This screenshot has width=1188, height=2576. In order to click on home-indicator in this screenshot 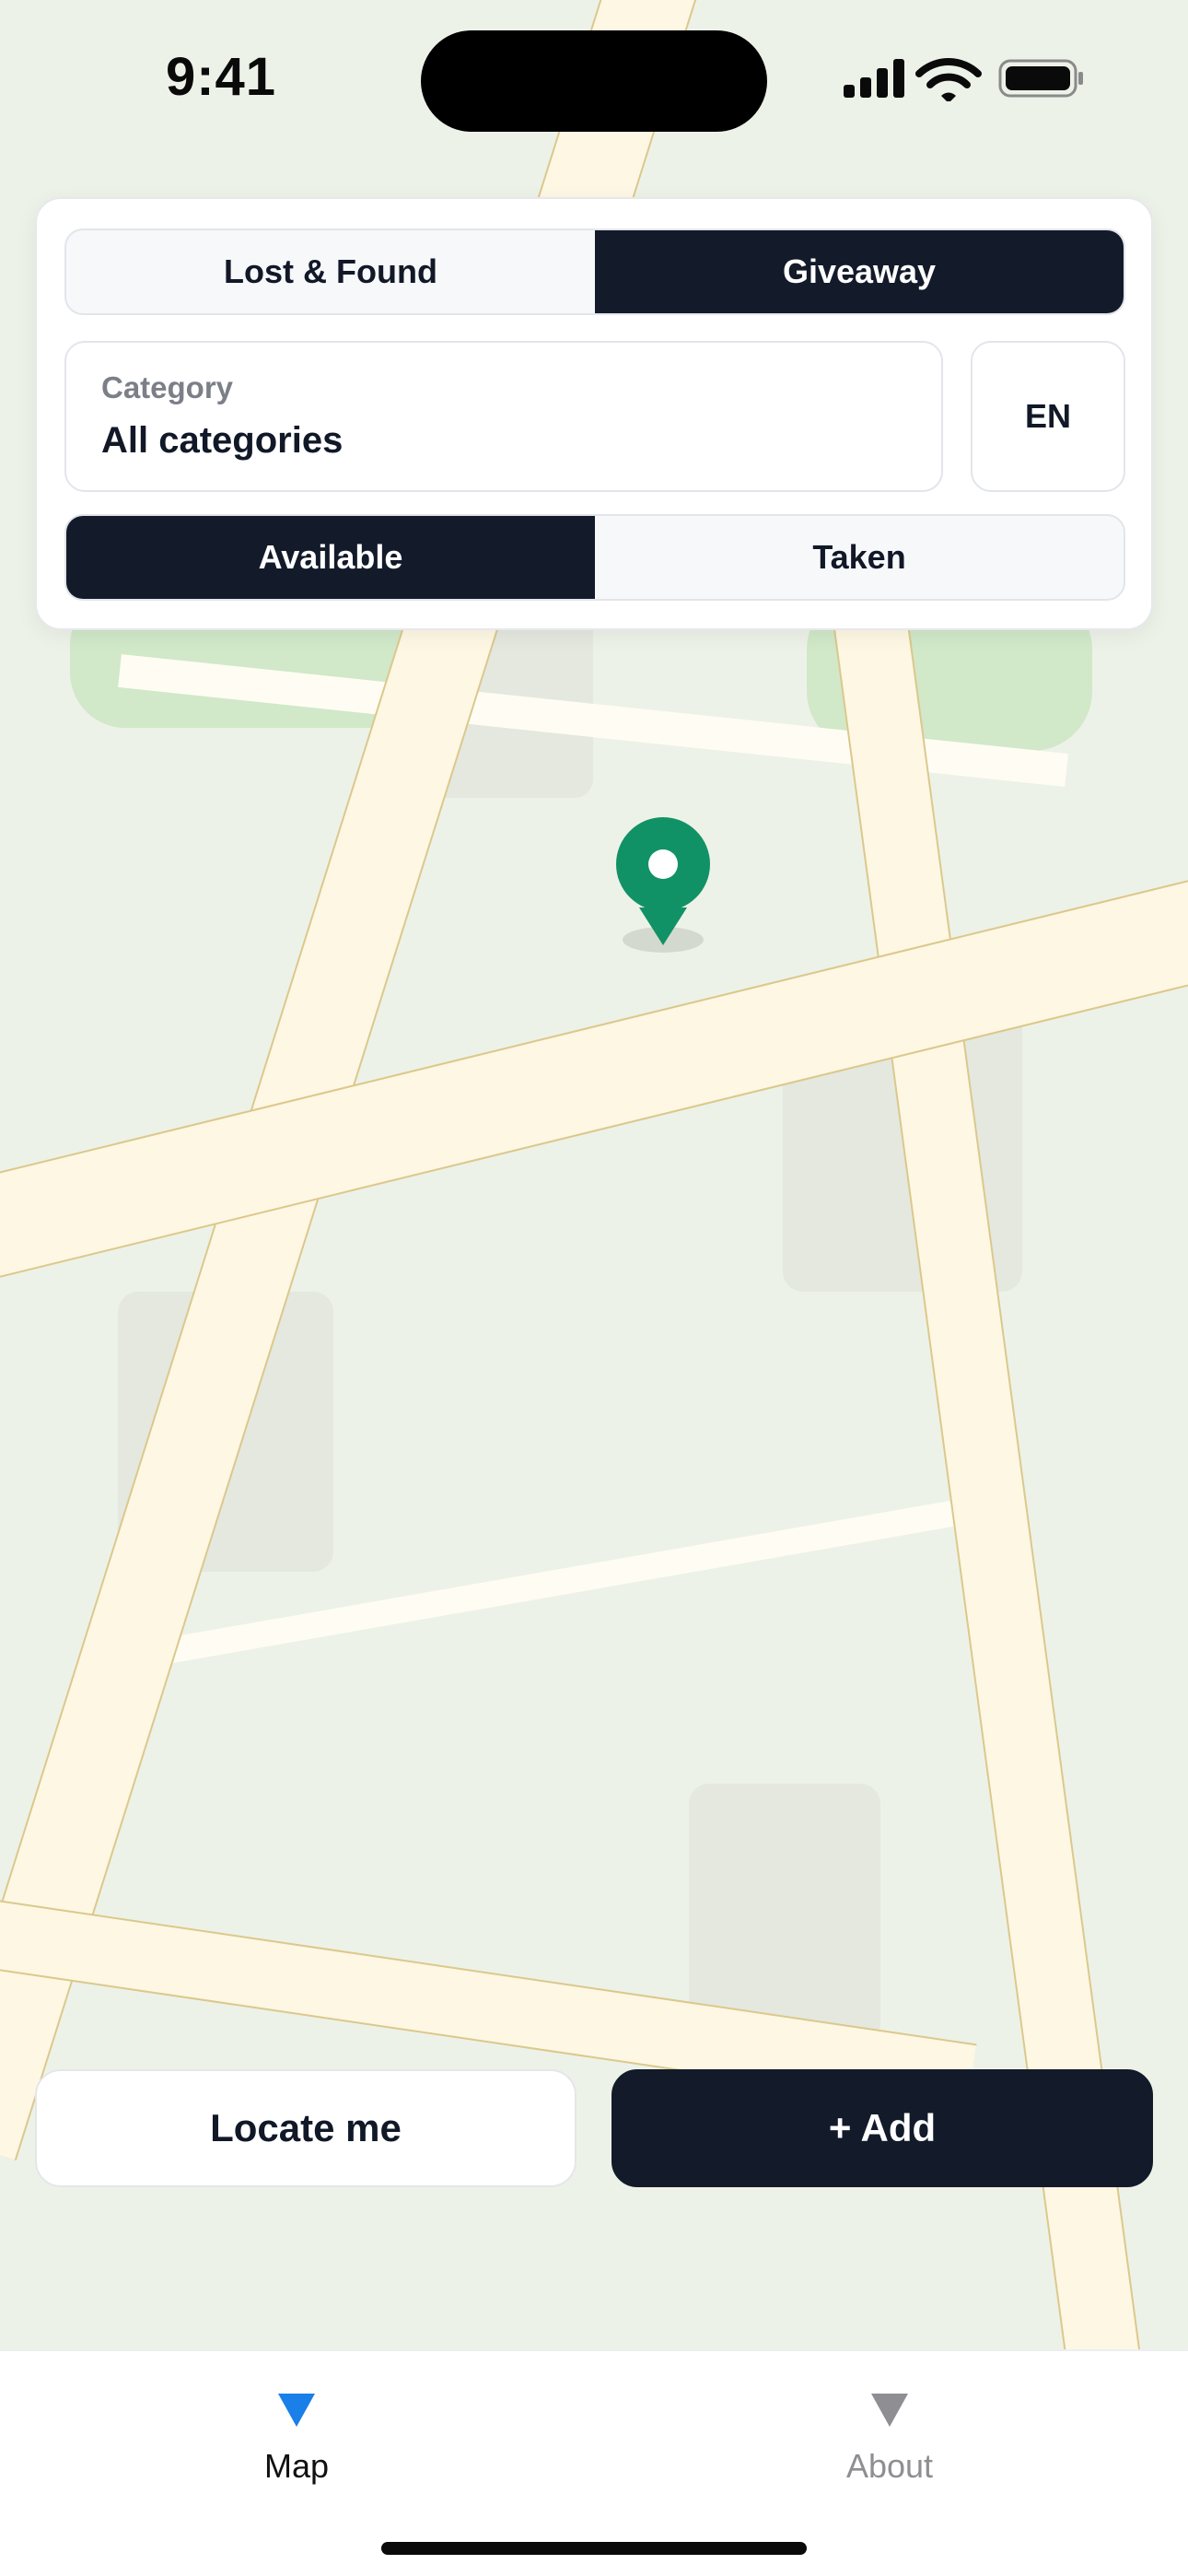, I will do `click(594, 2548)`.